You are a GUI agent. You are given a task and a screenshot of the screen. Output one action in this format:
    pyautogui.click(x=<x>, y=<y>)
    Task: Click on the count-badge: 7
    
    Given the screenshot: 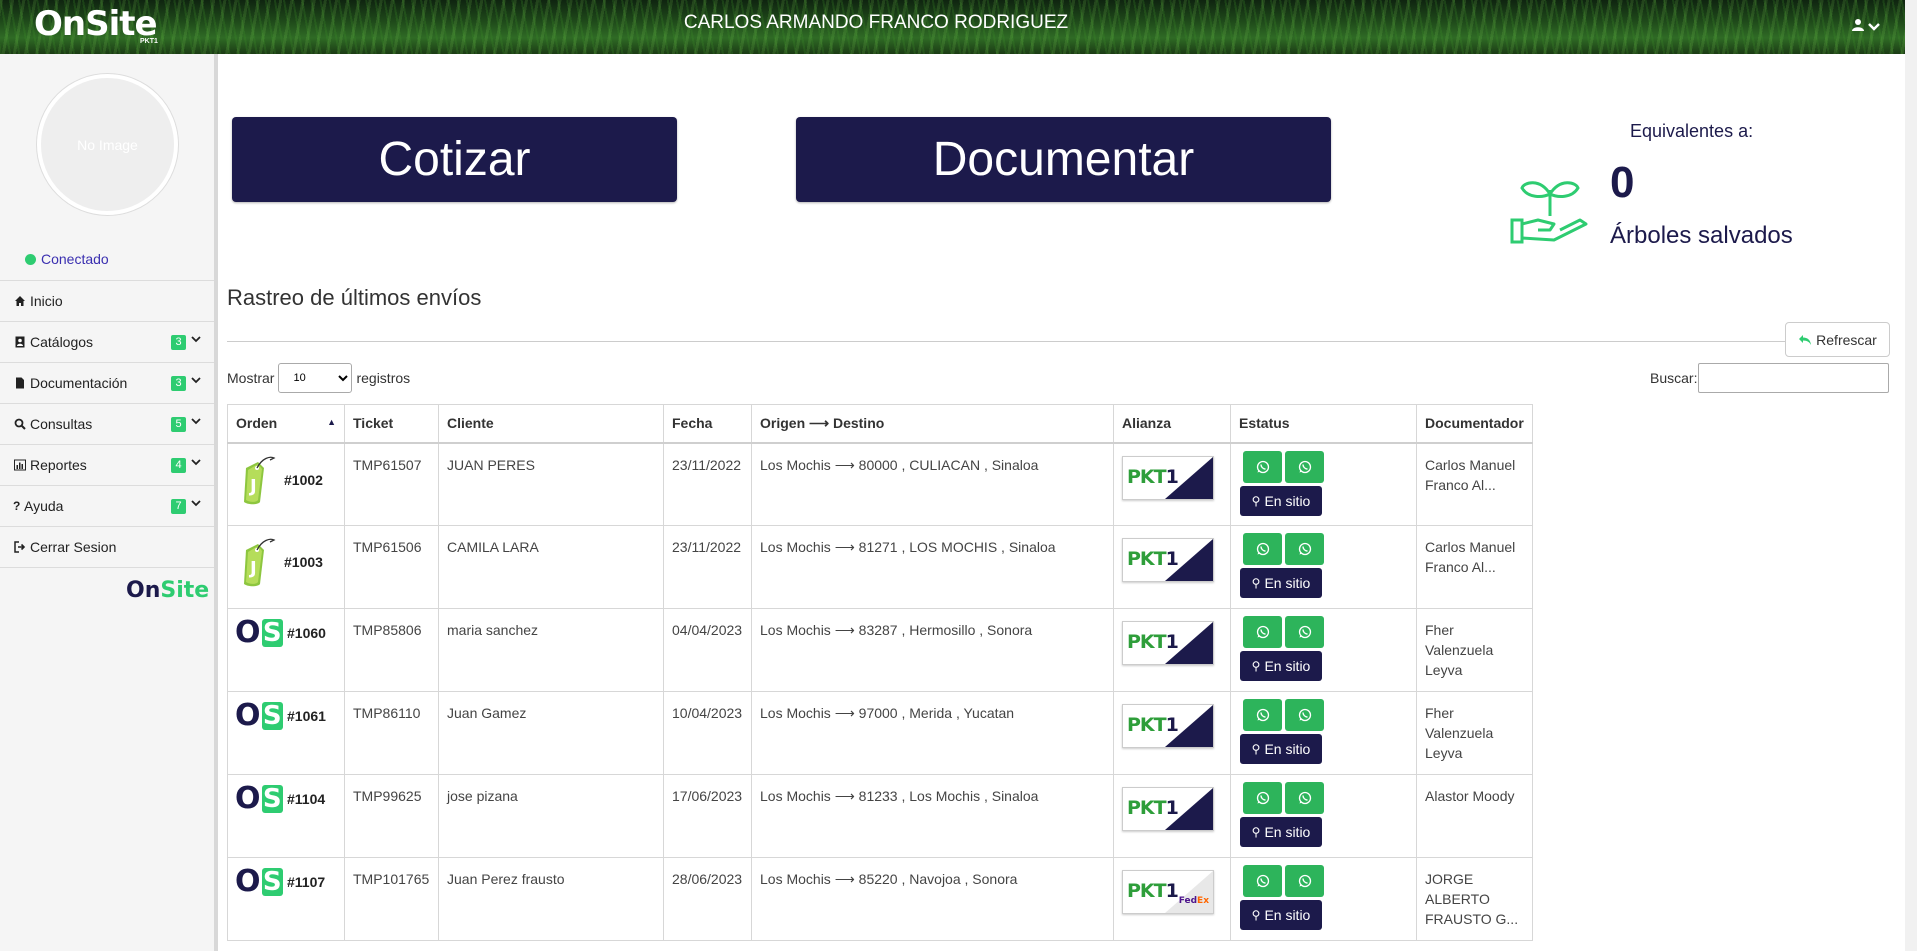 What is the action you would take?
    pyautogui.click(x=178, y=506)
    